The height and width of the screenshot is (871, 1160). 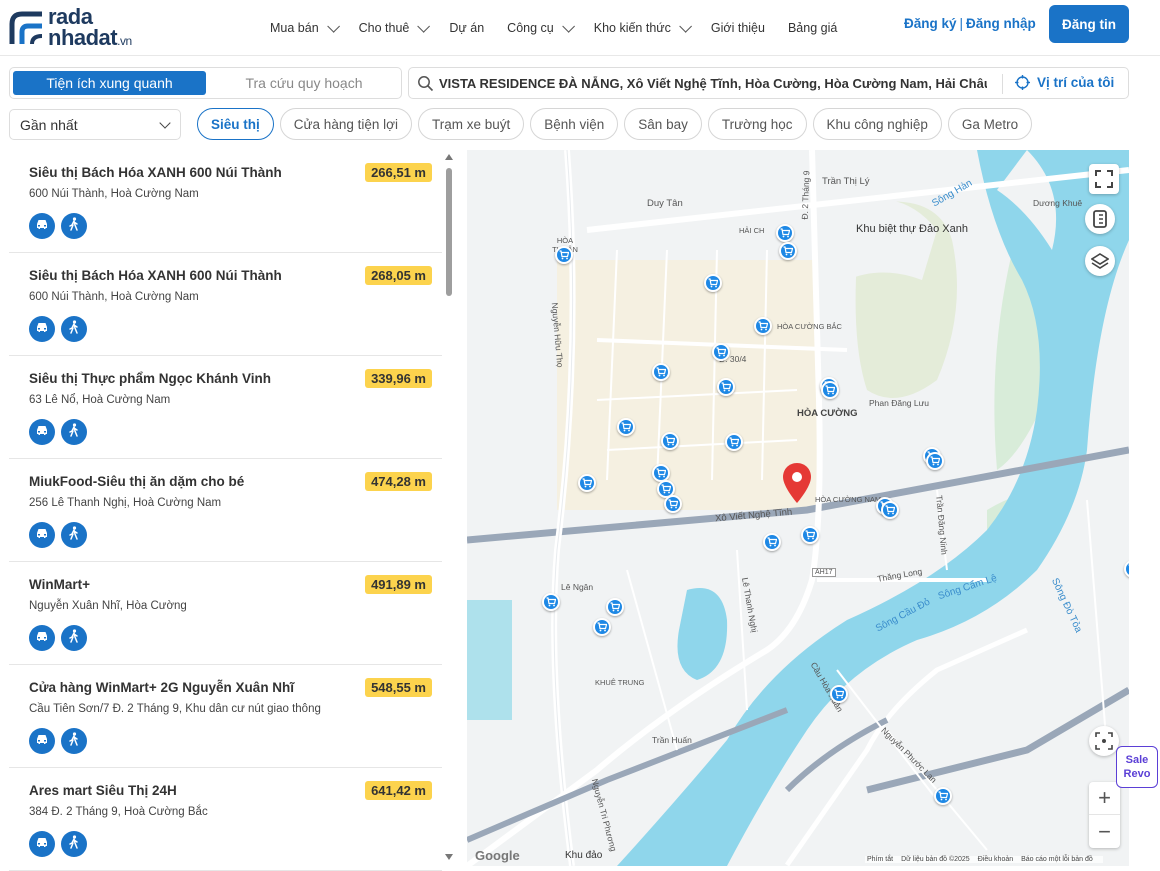 What do you see at coordinates (1064, 82) in the screenshot?
I see `my-location-button: Vị trí của tôi` at bounding box center [1064, 82].